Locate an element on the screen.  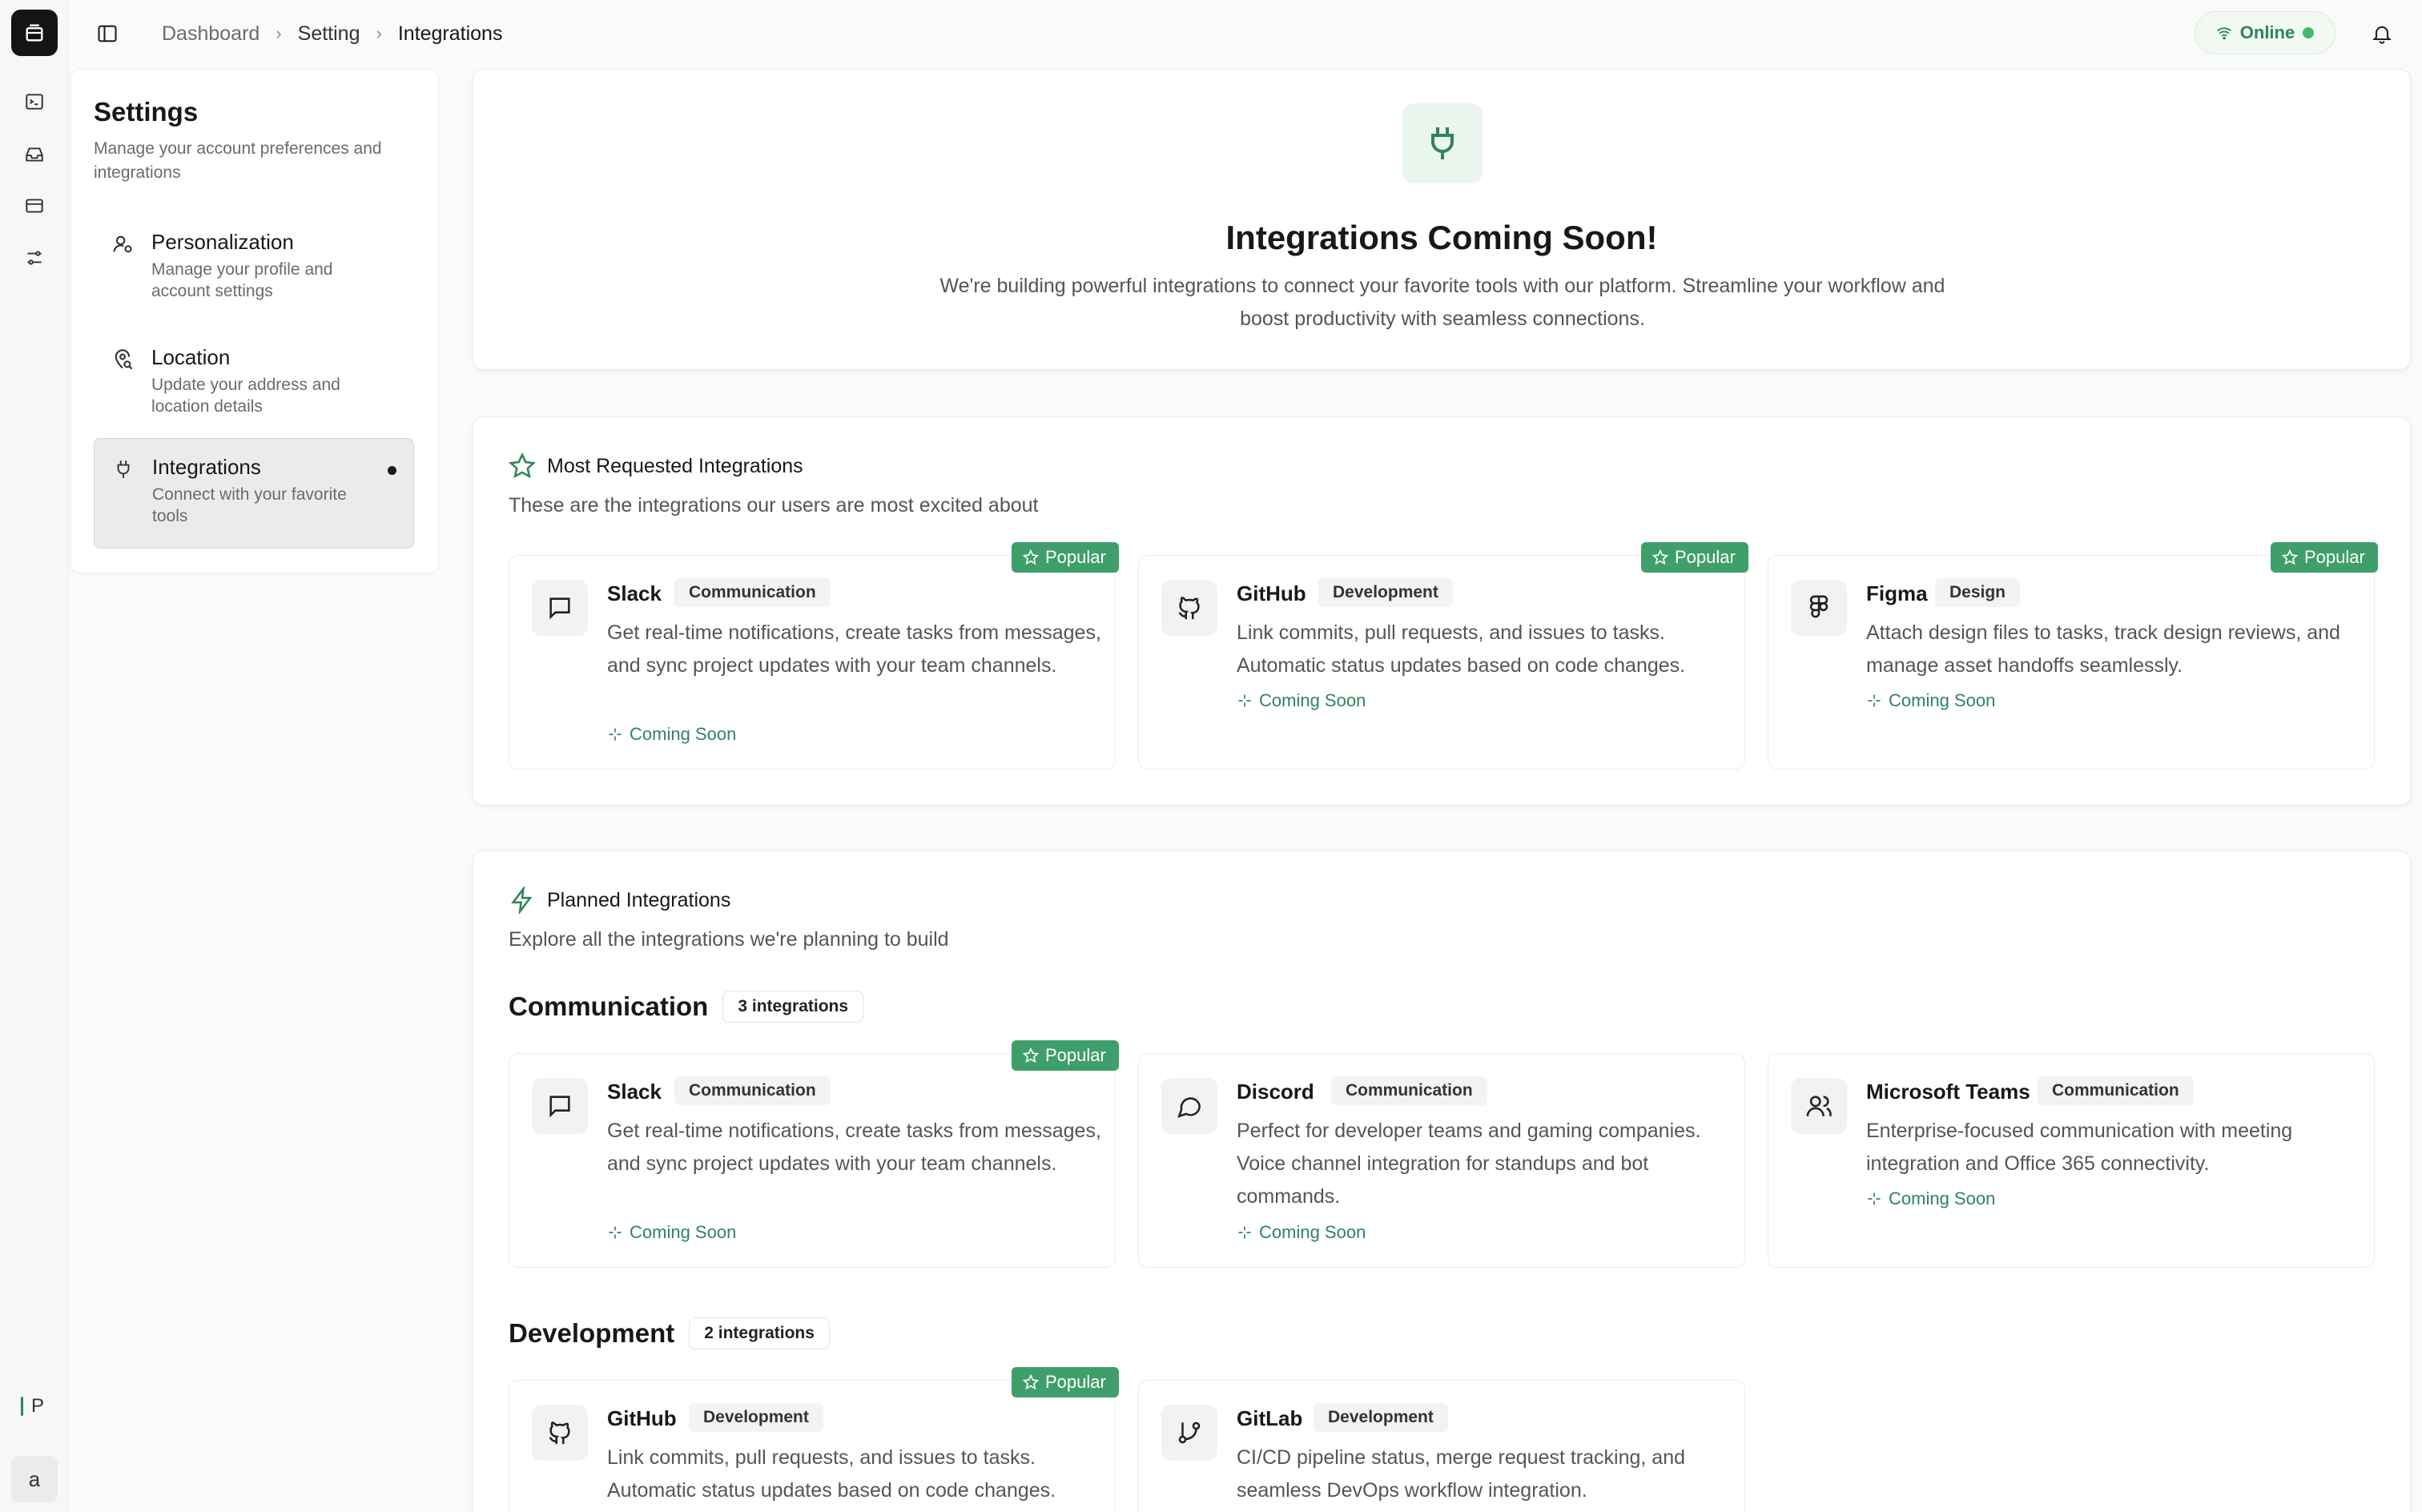
sidebar-toggle-button is located at coordinates (107, 33).